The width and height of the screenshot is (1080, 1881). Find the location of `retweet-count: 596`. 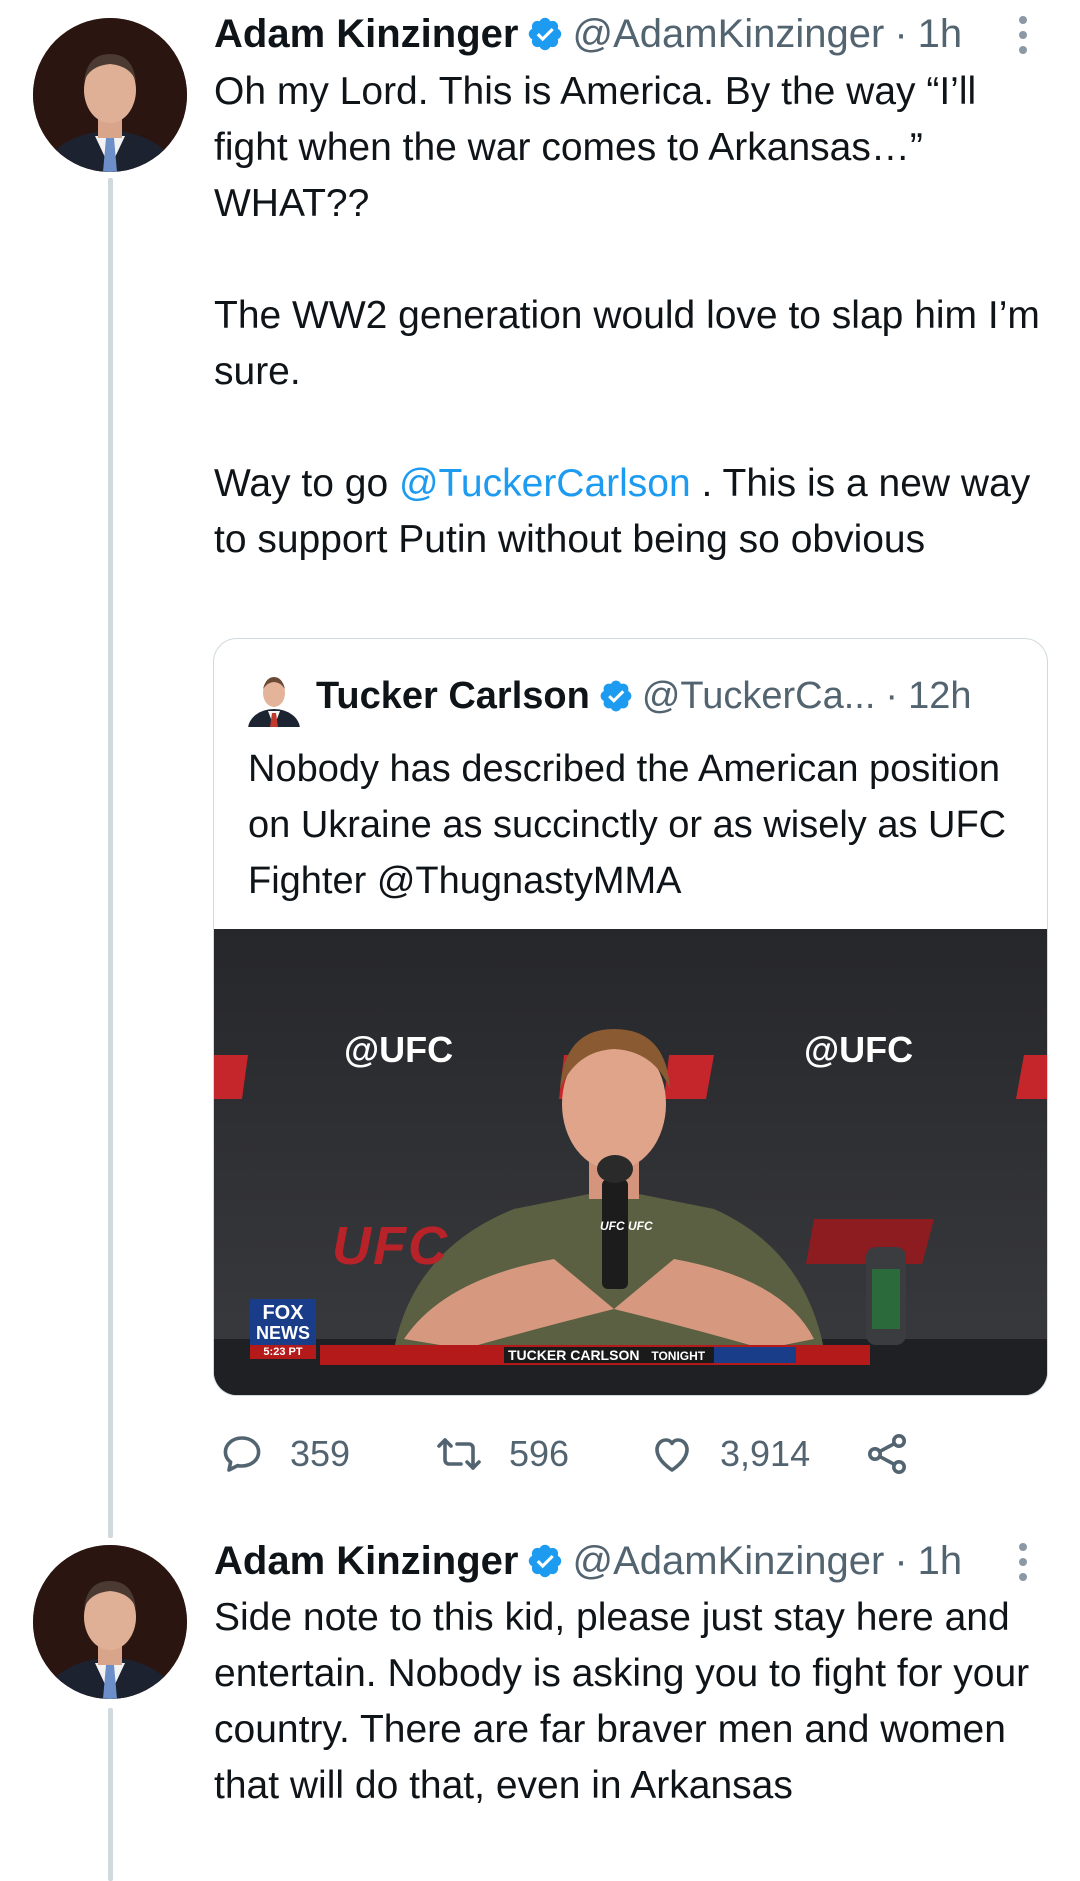

retweet-count: 596 is located at coordinates (539, 1453).